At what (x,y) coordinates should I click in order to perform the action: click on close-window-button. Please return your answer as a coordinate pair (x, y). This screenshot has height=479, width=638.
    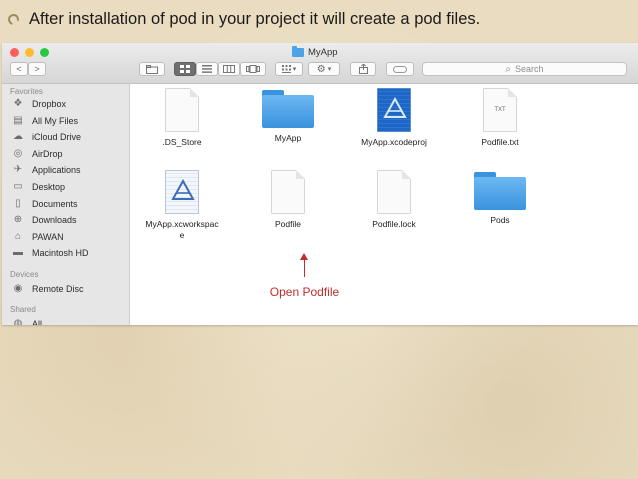
    Looking at the image, I should click on (14, 52).